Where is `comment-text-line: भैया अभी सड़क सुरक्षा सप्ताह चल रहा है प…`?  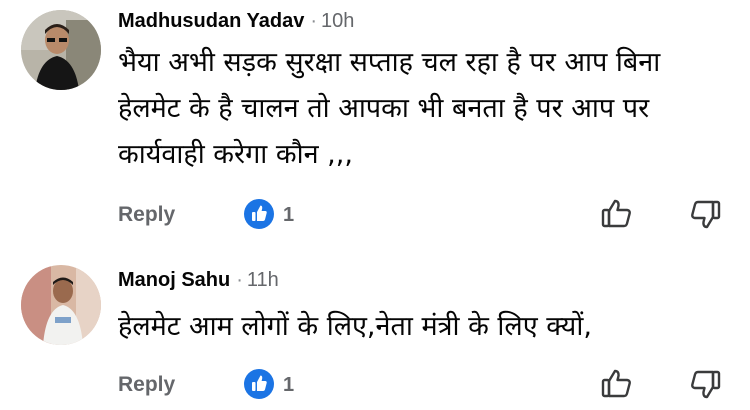 comment-text-line: भैया अभी सड़क सुरक्षा सप्ताह चल रहा है प… is located at coordinates (389, 62).